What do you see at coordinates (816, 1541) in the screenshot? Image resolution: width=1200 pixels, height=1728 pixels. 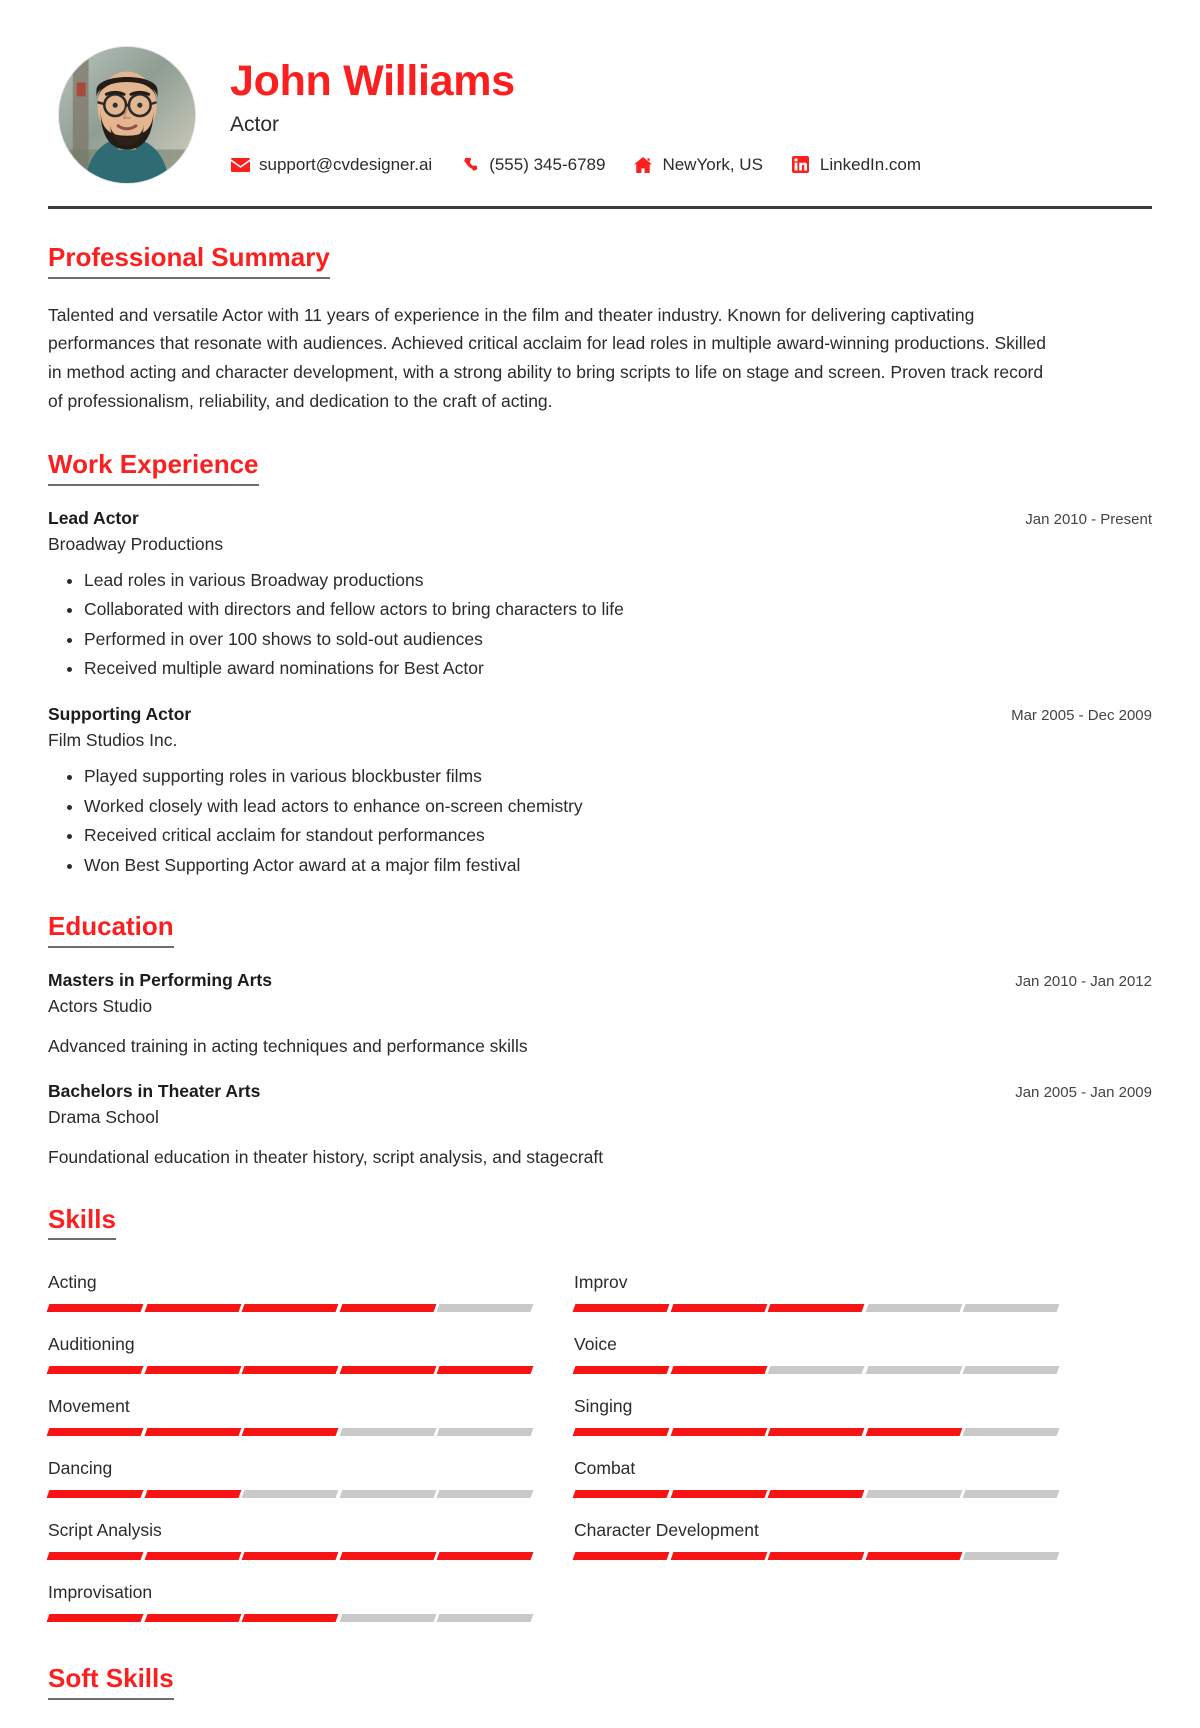 I see `skill-item: Character Development` at bounding box center [816, 1541].